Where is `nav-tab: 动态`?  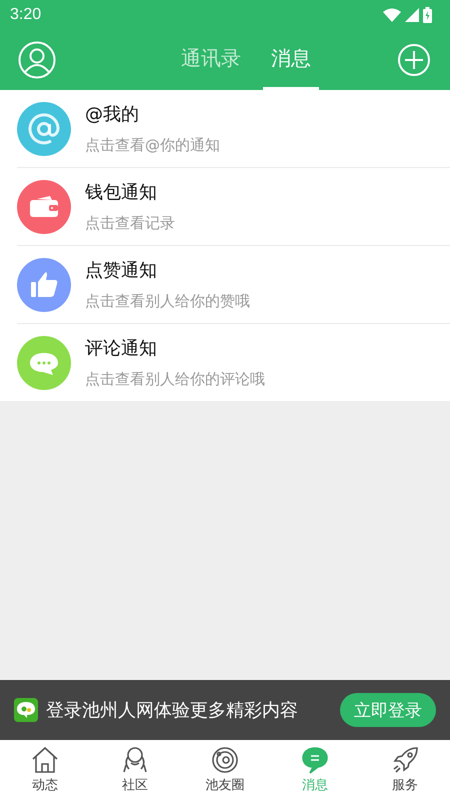
nav-tab: 动态 is located at coordinates (45, 769).